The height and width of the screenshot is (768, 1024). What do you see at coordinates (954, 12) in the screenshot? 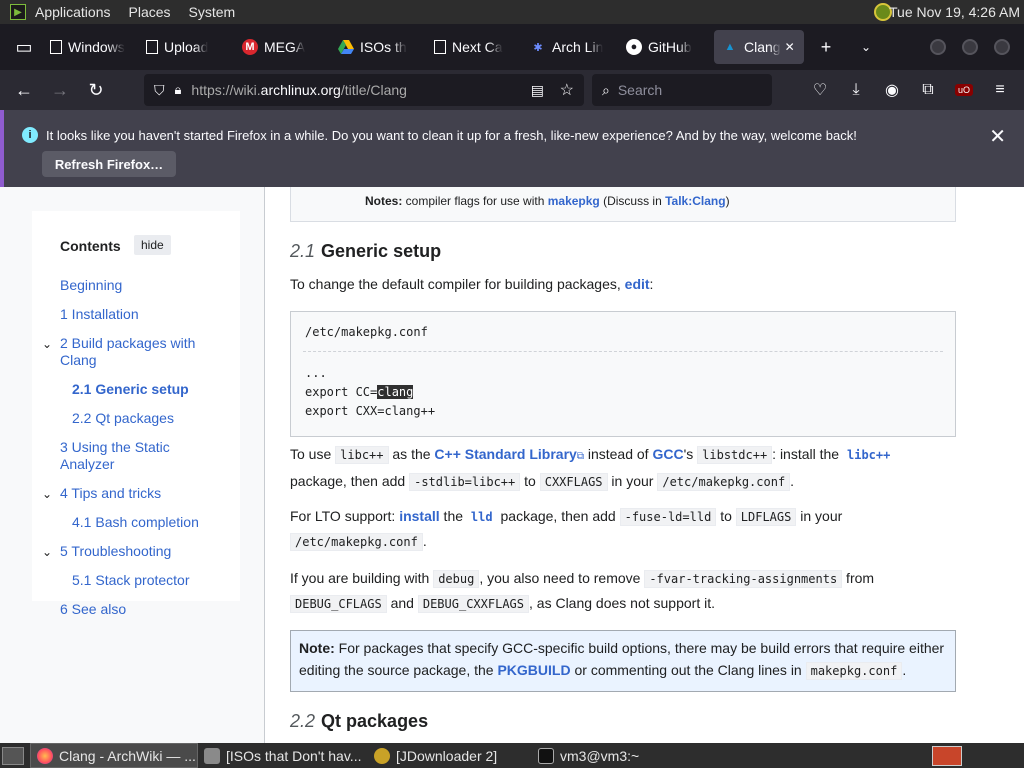
I see `clock: Tue Nov 19, 4:26 AM` at bounding box center [954, 12].